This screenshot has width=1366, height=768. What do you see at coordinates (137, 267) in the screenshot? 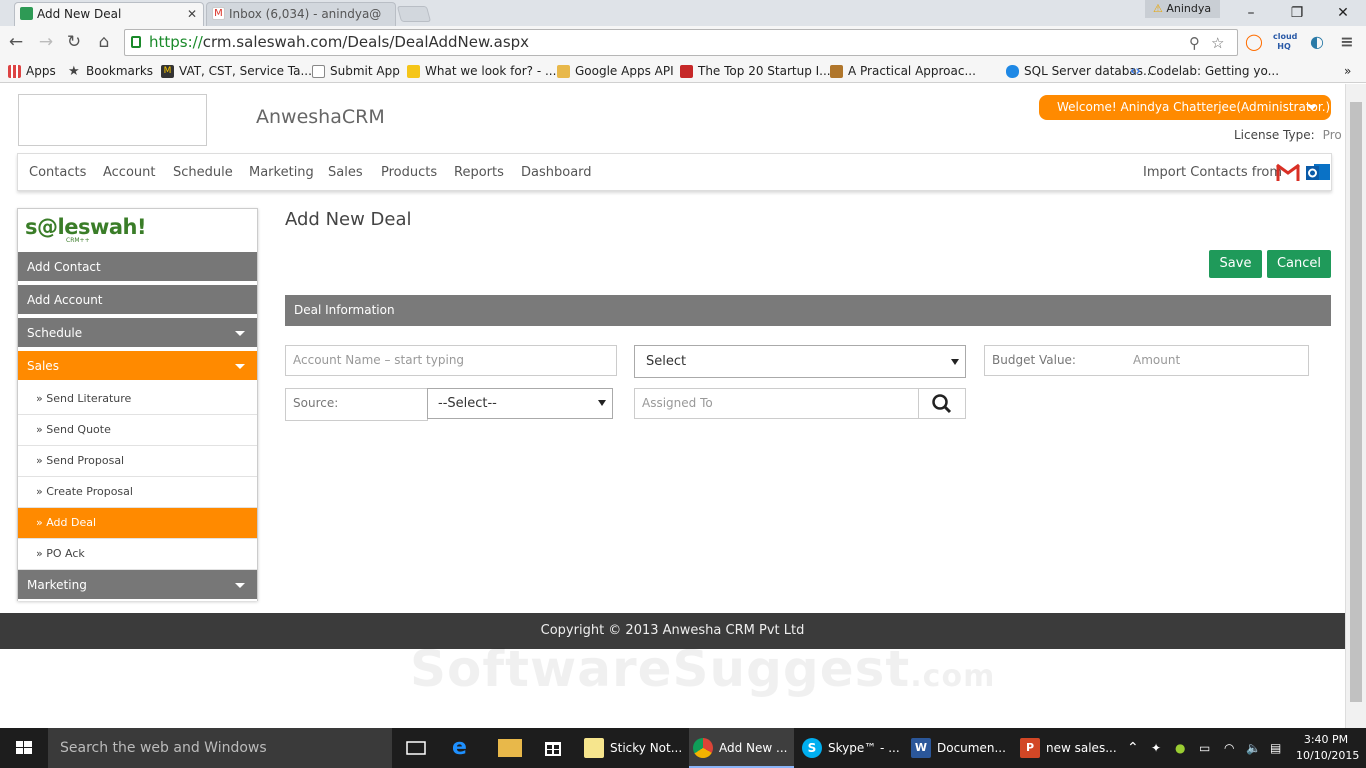
I see `sidebar-item-add-contact: Add Contact` at bounding box center [137, 267].